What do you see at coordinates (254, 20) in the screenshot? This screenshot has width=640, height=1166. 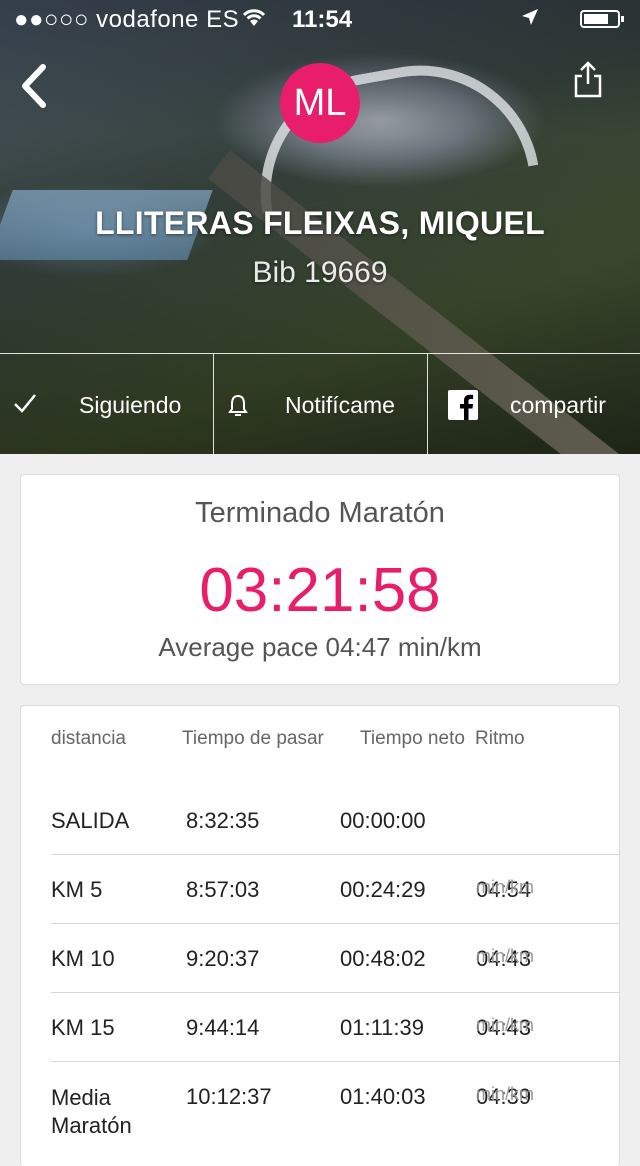 I see `wifi-icon` at bounding box center [254, 20].